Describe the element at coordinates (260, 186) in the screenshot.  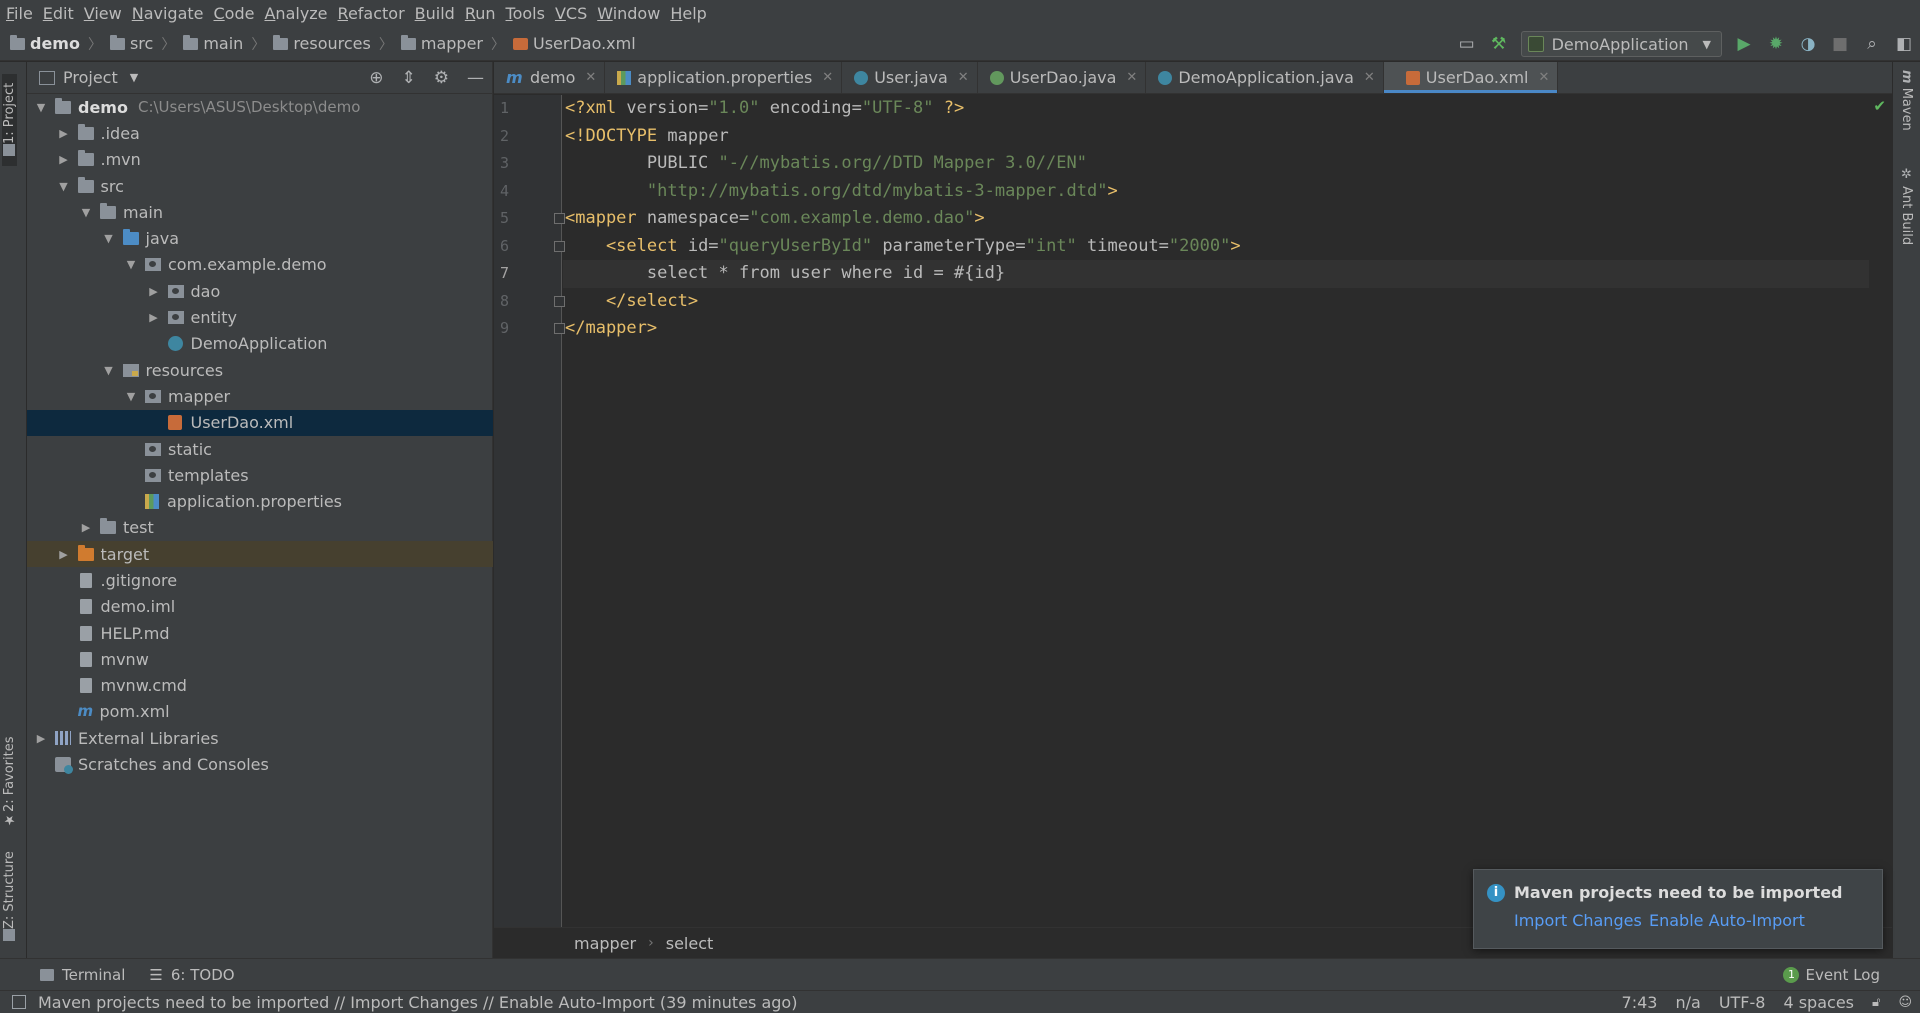
I see `tree-item: ▼ src` at that location.